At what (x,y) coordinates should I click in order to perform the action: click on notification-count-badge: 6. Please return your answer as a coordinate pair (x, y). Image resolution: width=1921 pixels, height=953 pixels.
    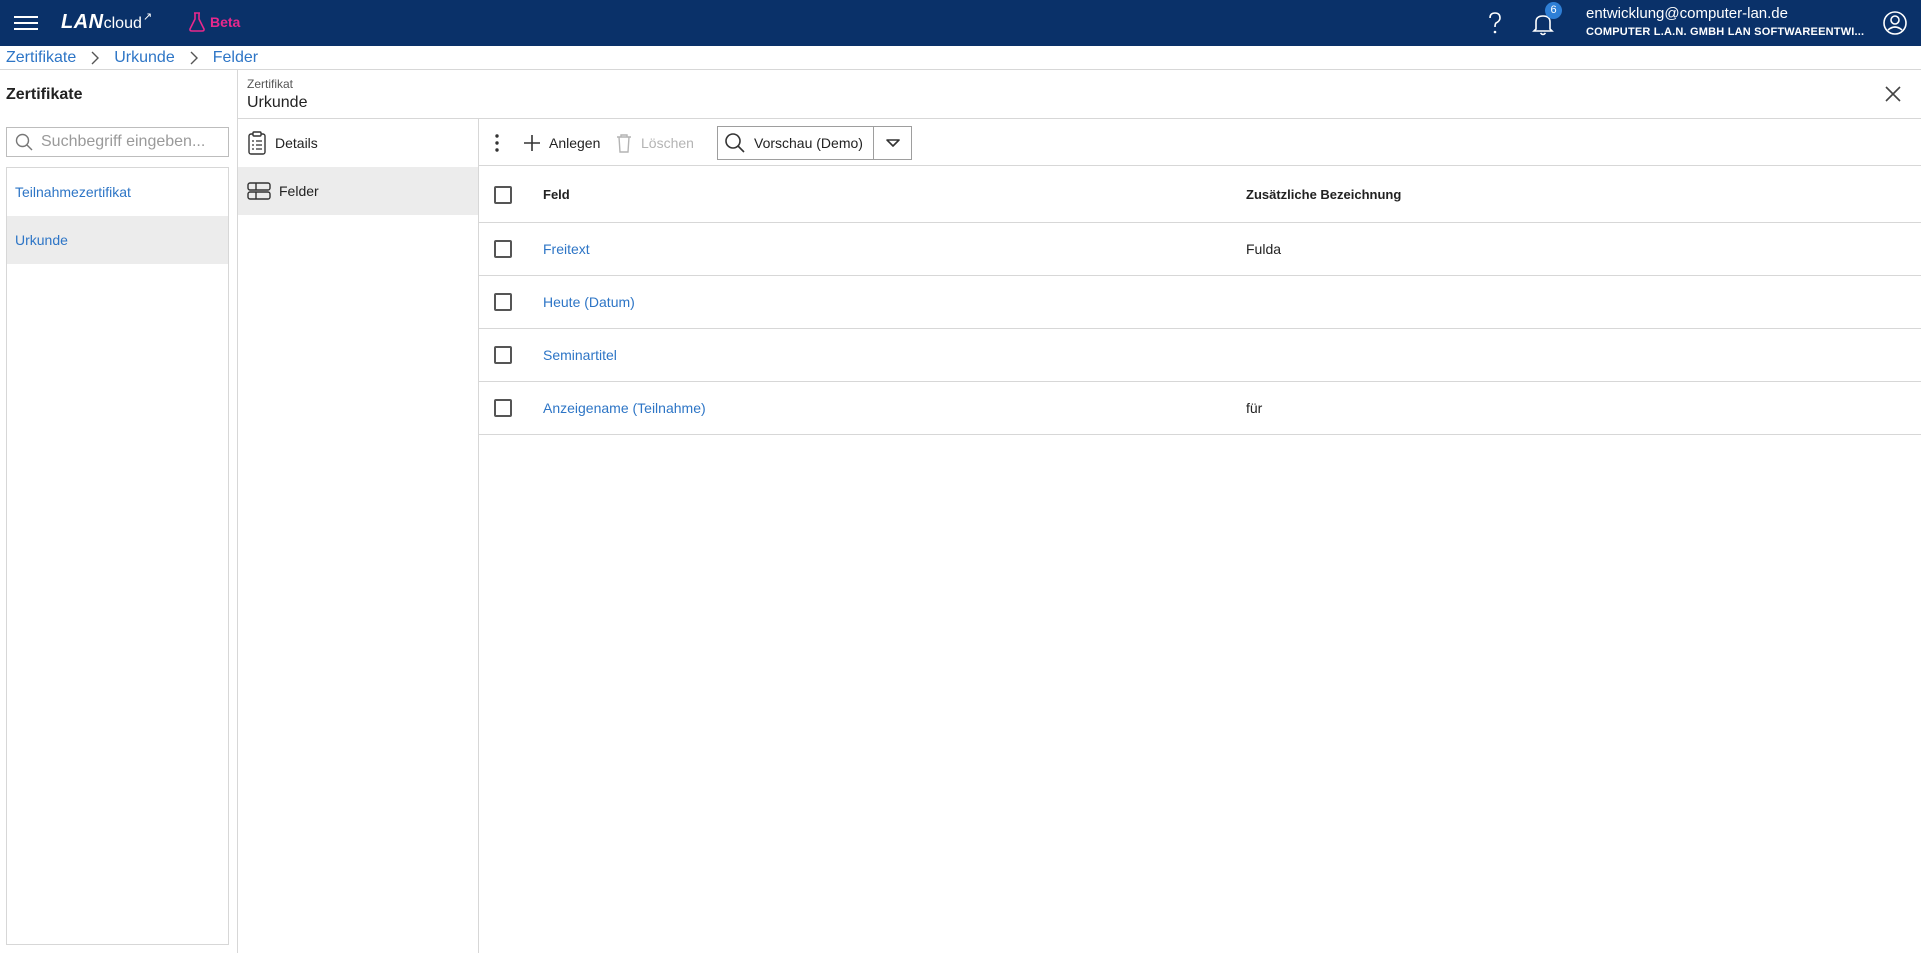
    Looking at the image, I should click on (1553, 10).